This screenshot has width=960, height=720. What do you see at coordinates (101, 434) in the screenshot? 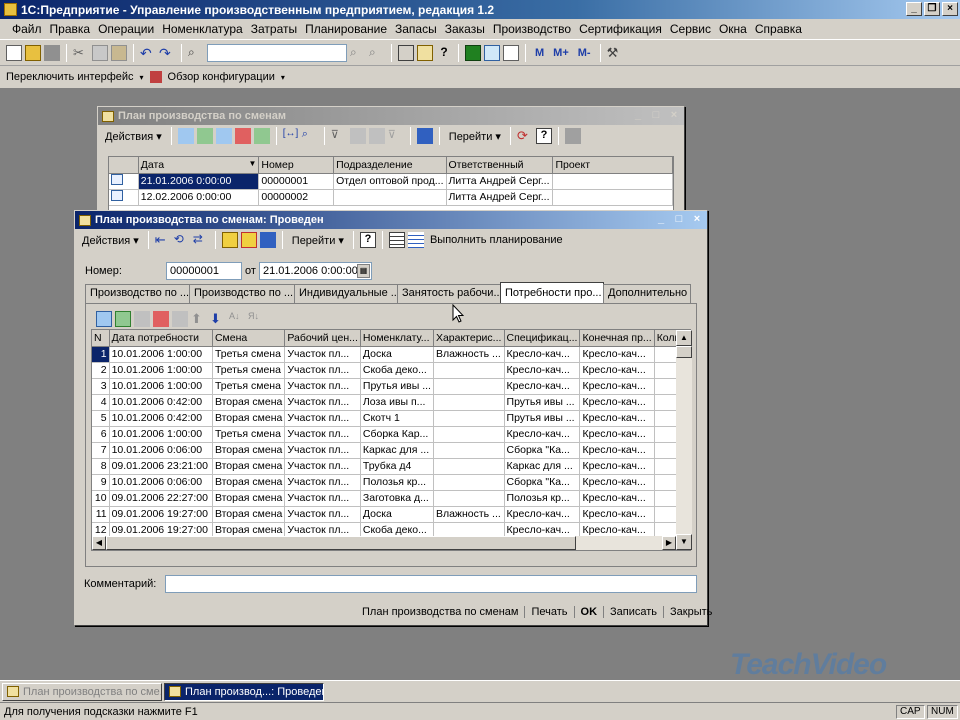
I see `row-number-cell: 6` at bounding box center [101, 434].